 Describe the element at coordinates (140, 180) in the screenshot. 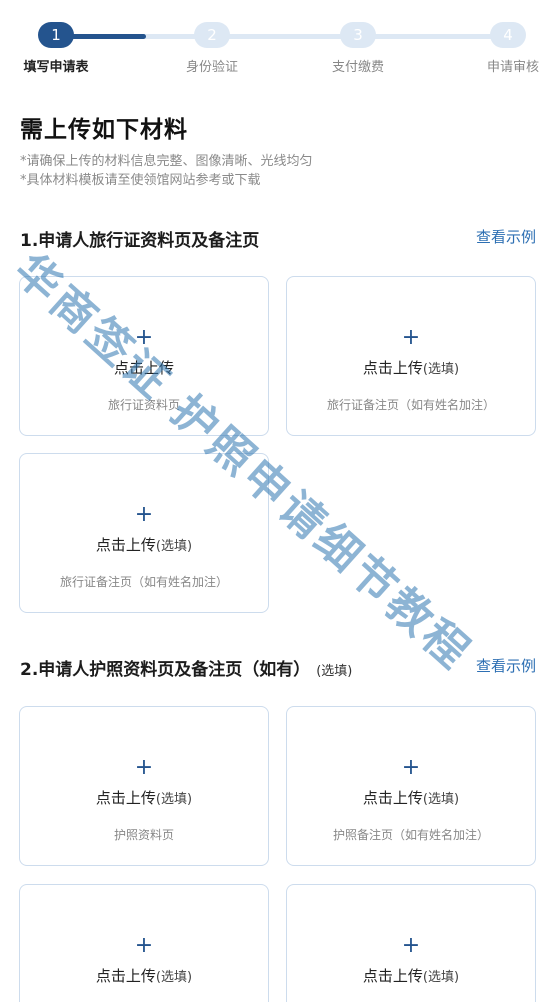

I see `intro-note-line: *具体材料模板请至使领馆网站参考或下载` at that location.